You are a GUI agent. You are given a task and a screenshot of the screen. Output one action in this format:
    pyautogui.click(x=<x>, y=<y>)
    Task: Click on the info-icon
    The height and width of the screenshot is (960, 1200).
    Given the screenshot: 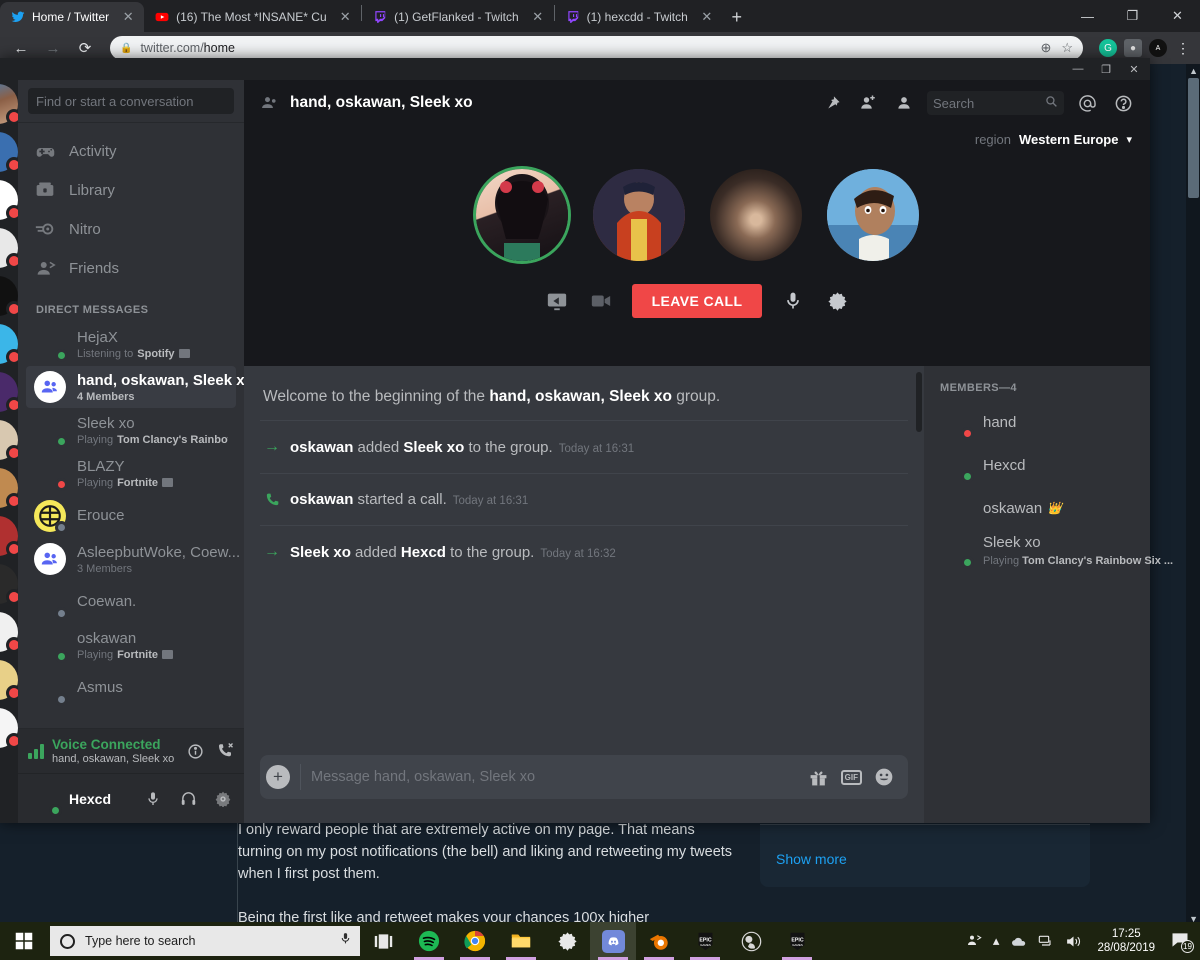 What is the action you would take?
    pyautogui.click(x=195, y=751)
    